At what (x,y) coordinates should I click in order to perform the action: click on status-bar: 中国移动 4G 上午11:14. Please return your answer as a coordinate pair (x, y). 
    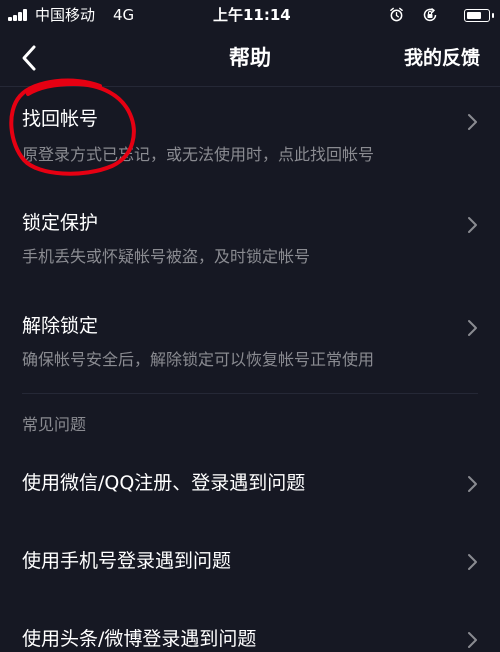
    Looking at the image, I should click on (250, 15).